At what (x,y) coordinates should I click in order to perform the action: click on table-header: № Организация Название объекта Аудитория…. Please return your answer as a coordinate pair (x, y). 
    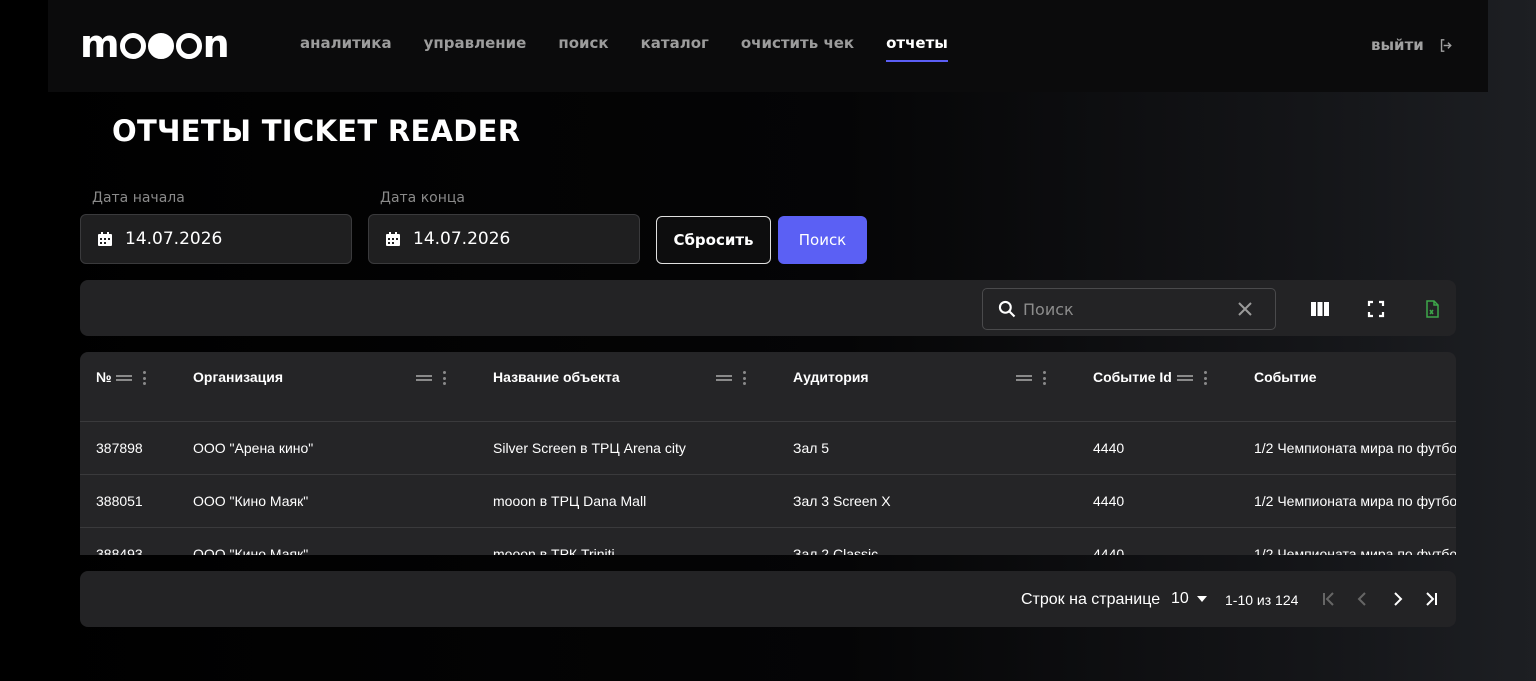
    Looking at the image, I should click on (768, 387).